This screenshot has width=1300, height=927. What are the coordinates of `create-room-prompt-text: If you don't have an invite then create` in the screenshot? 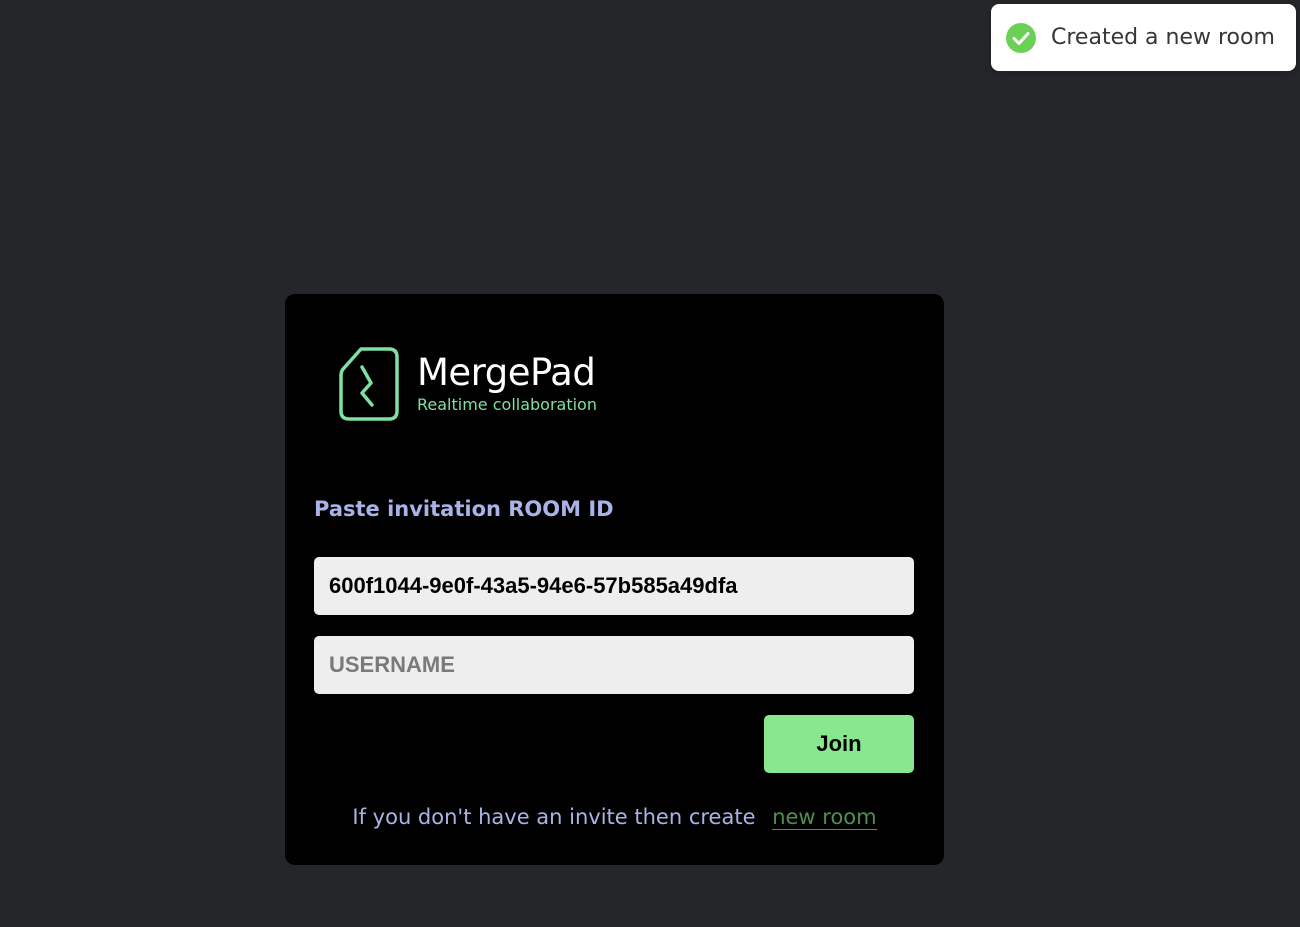 It's located at (554, 817).